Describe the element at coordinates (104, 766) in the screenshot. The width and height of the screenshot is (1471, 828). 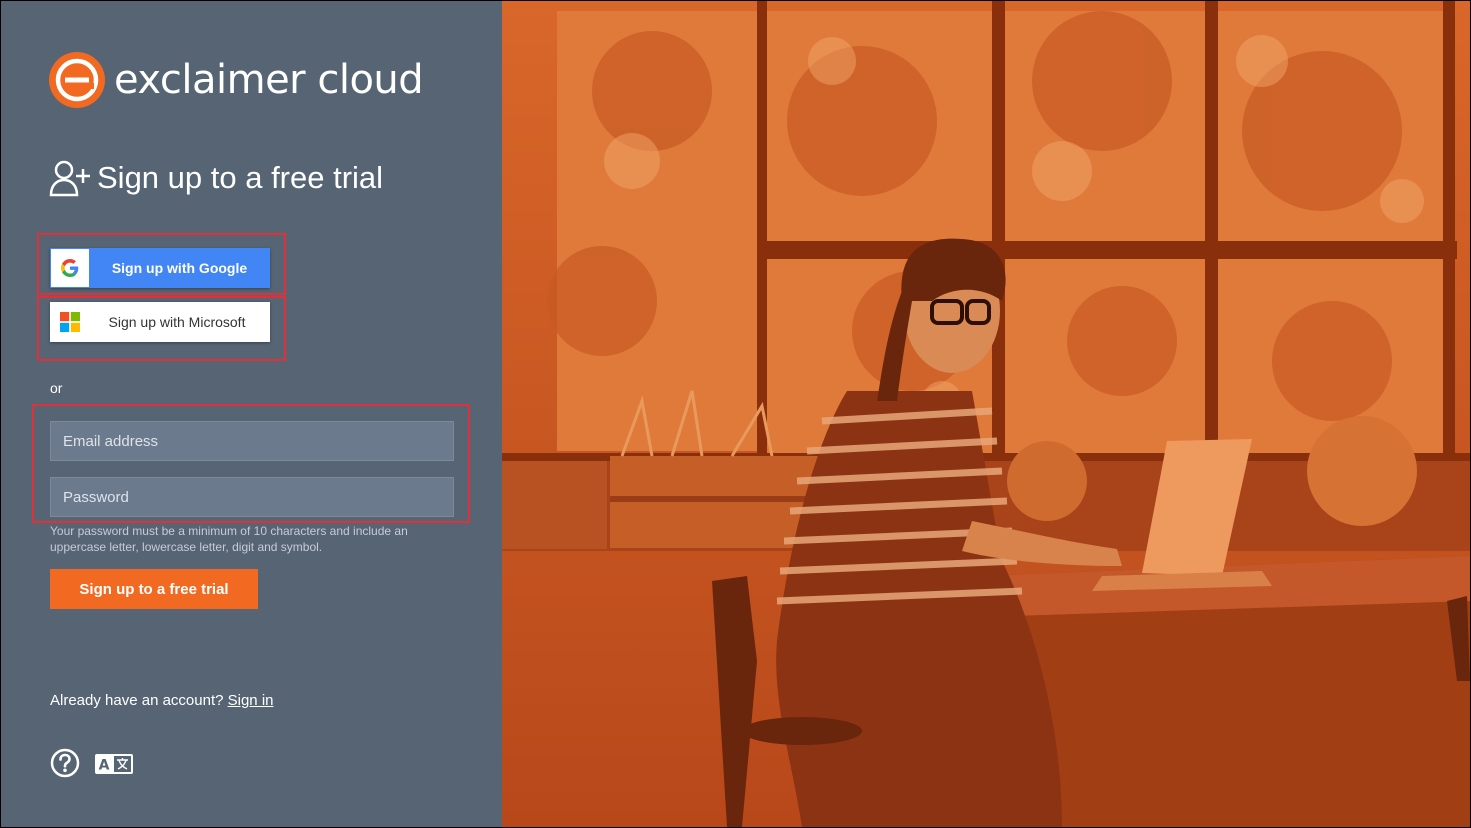
I see `svg-text: A` at that location.